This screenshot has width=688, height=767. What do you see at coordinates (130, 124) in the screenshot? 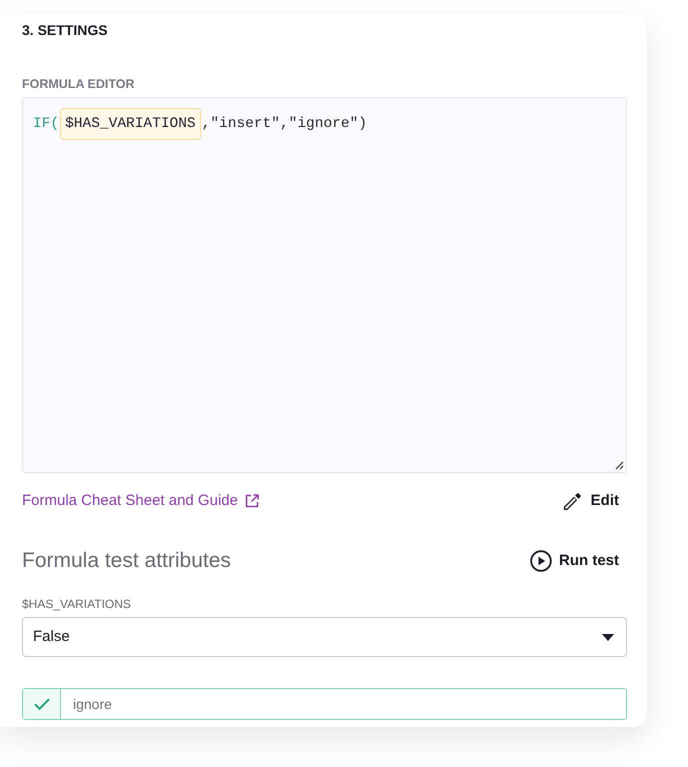
I see `variable-chip: $HAS_VARIATIONS` at bounding box center [130, 124].